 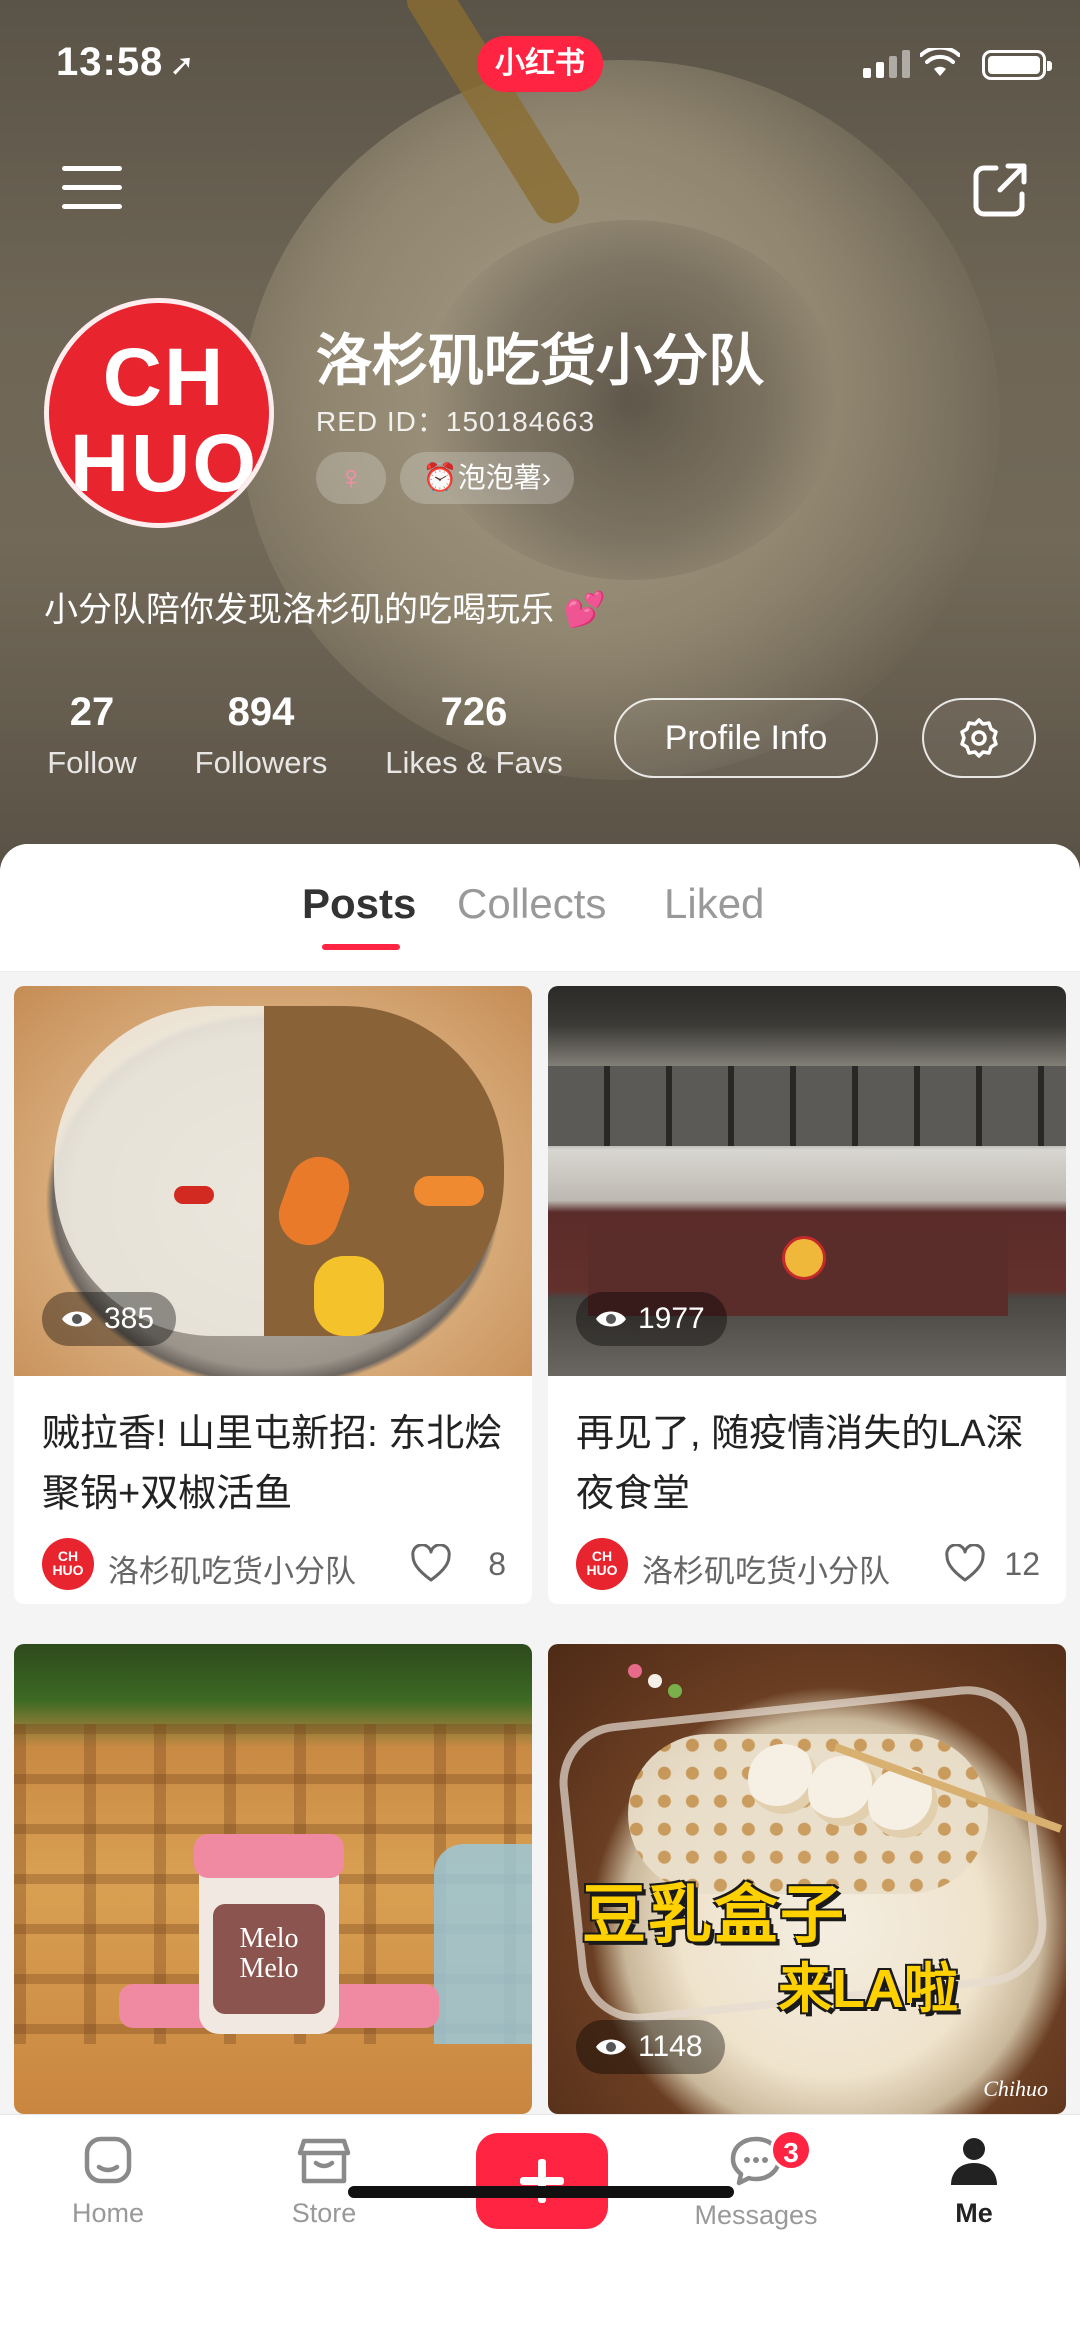 I want to click on stat-followers: 894 Followers, so click(x=261, y=735).